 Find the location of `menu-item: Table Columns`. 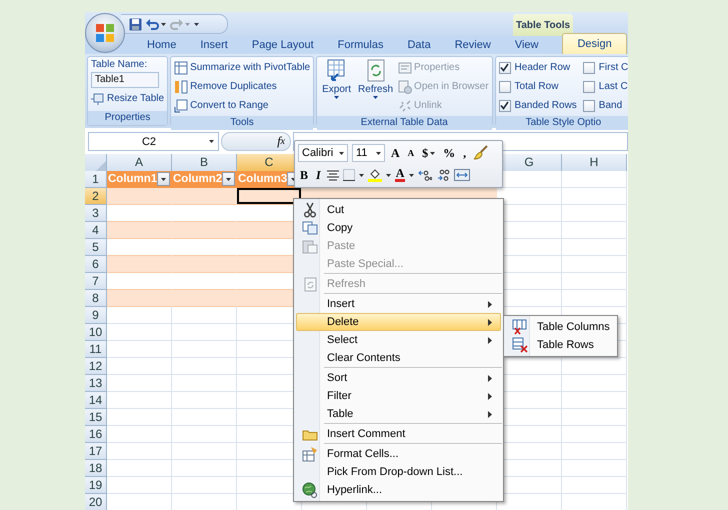

menu-item: Table Columns is located at coordinates (560, 327).